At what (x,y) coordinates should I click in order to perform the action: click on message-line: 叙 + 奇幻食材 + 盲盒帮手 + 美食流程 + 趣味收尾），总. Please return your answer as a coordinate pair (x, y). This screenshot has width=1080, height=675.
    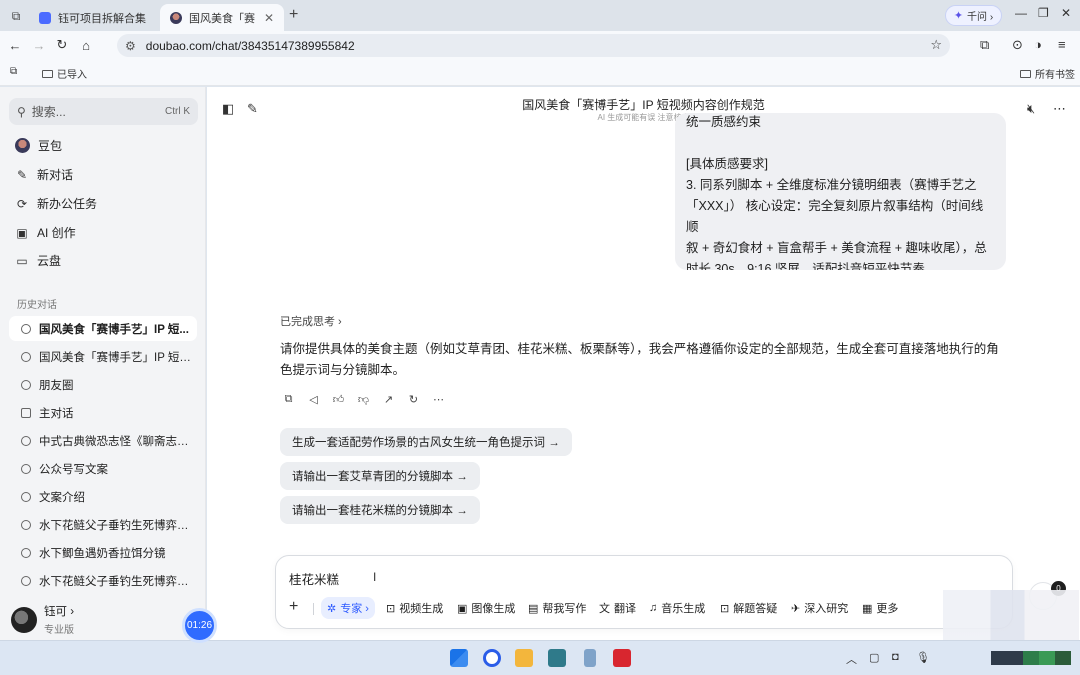
    Looking at the image, I should click on (836, 248).